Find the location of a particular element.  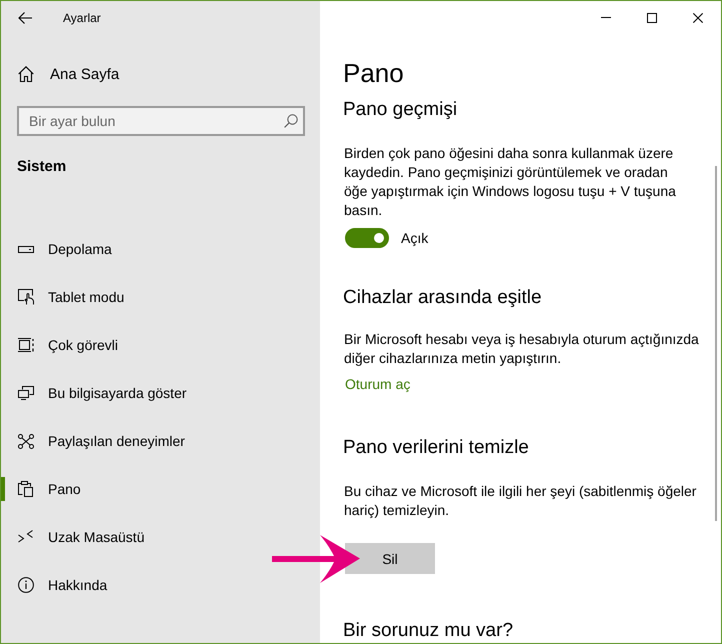

sidebar-item: Tablet modu is located at coordinates (160, 297).